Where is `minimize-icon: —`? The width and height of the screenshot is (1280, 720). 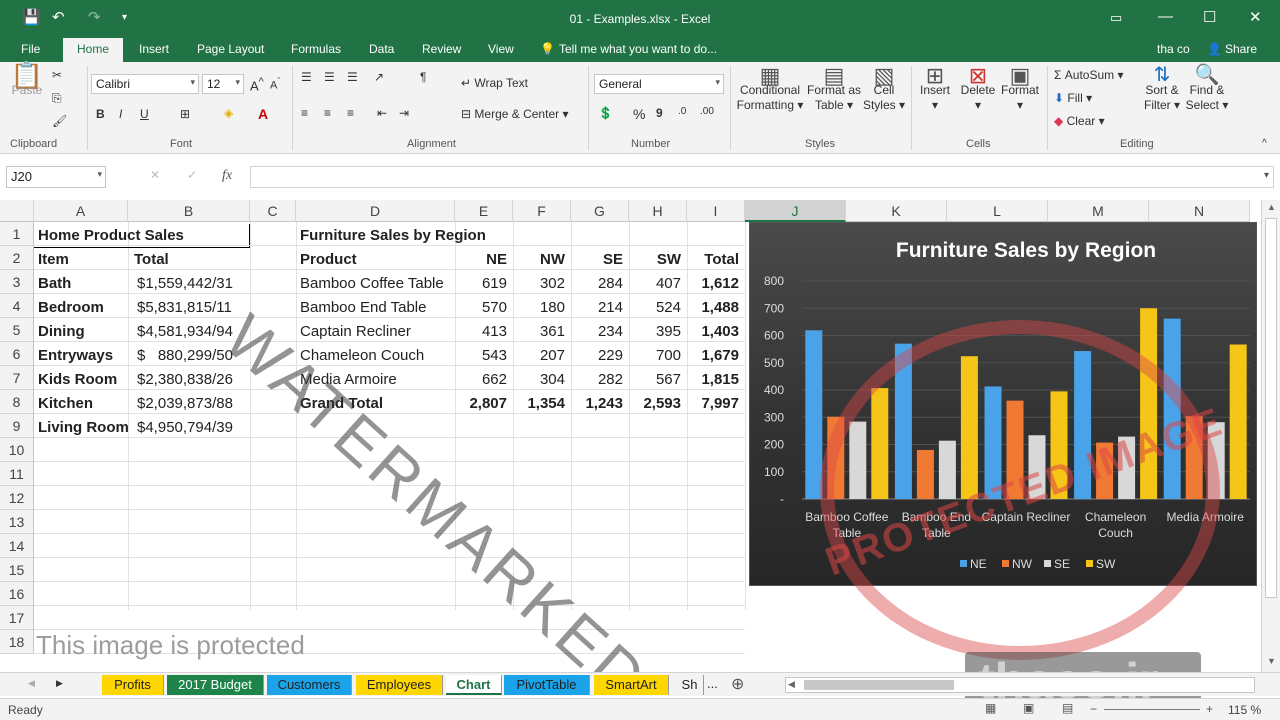
minimize-icon: — is located at coordinates (1165, 16).